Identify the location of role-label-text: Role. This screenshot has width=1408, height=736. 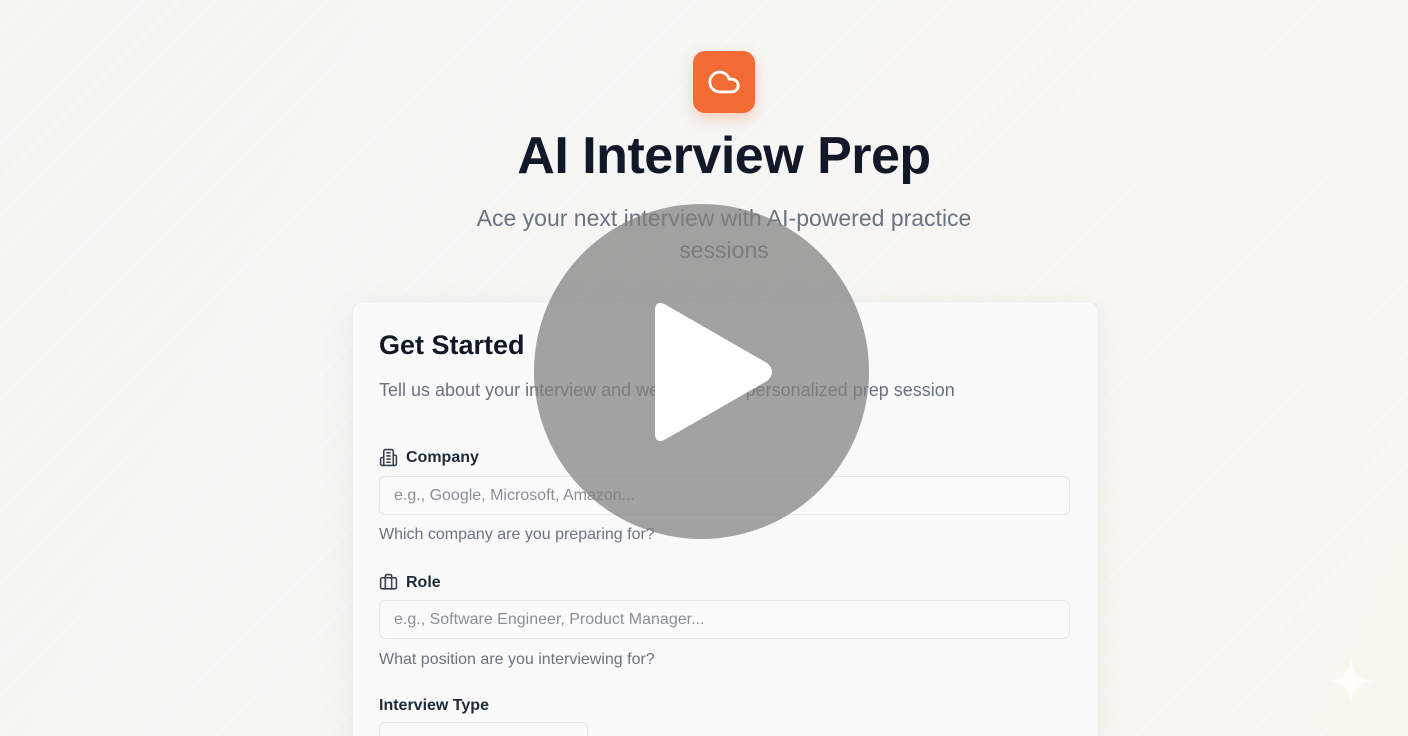
(423, 582).